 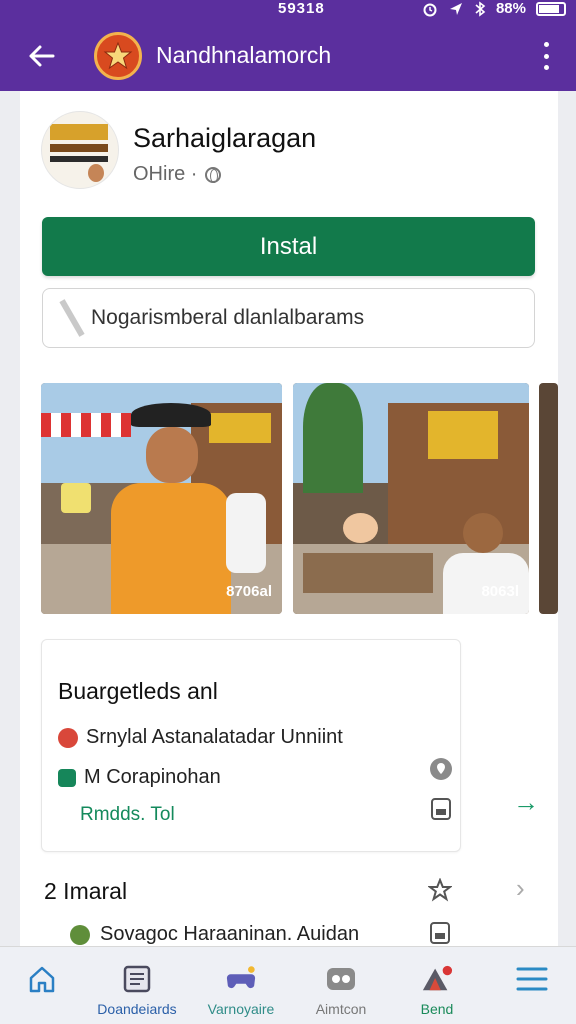 What do you see at coordinates (548, 498) in the screenshot?
I see `gallery-photo` at bounding box center [548, 498].